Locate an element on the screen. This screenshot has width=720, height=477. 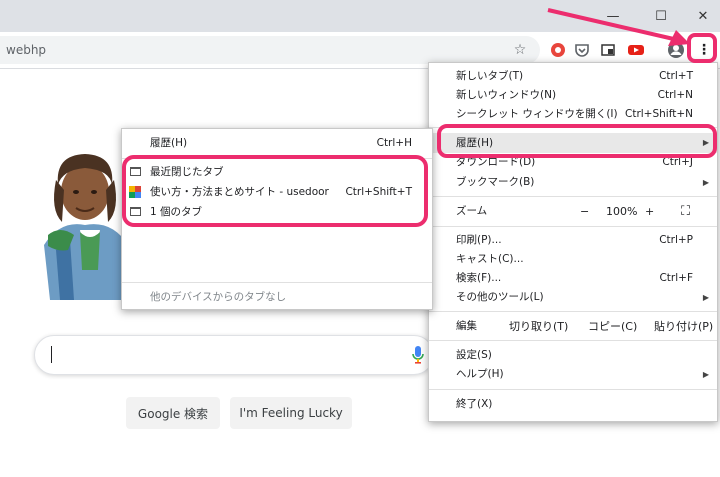
google-search-button: Google 検索 is located at coordinates (173, 413).